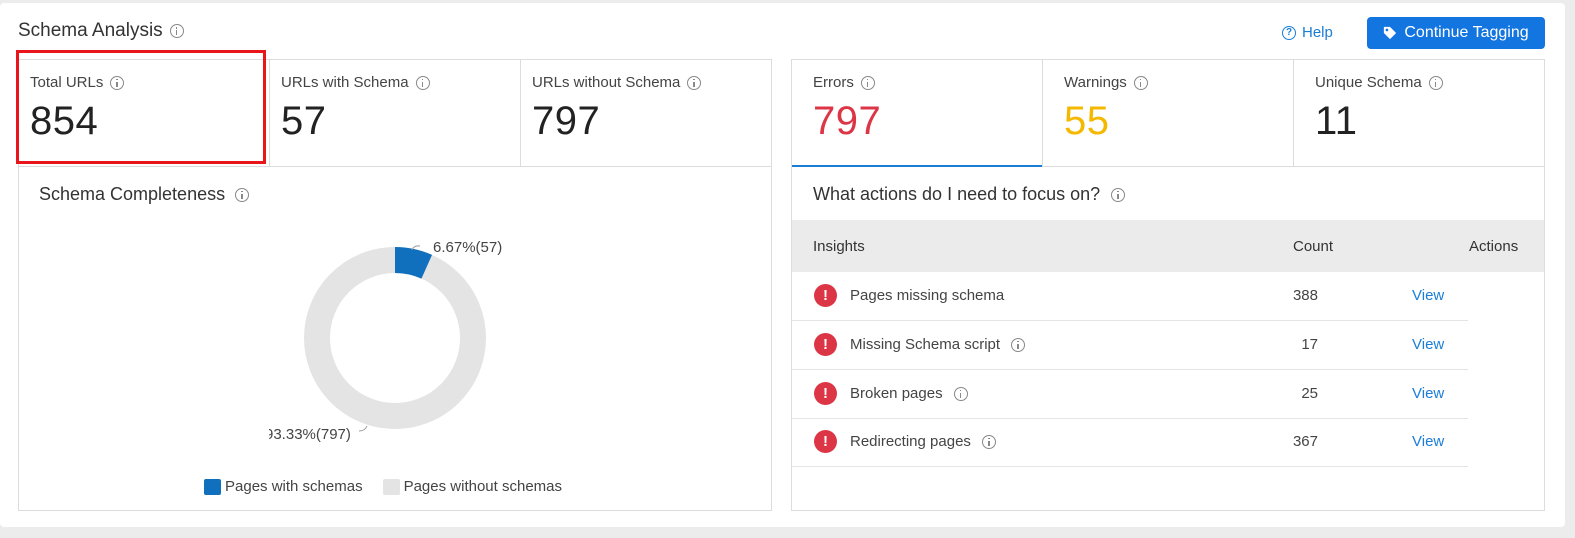 This screenshot has width=1575, height=538. What do you see at coordinates (1305, 441) in the screenshot?
I see `insight-count: 367` at bounding box center [1305, 441].